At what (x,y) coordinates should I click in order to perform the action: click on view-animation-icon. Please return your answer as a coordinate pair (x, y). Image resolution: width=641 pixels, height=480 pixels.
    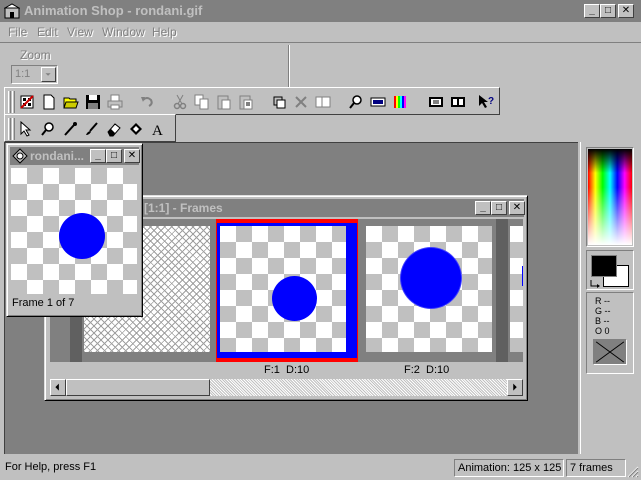
    Looking at the image, I should click on (436, 102).